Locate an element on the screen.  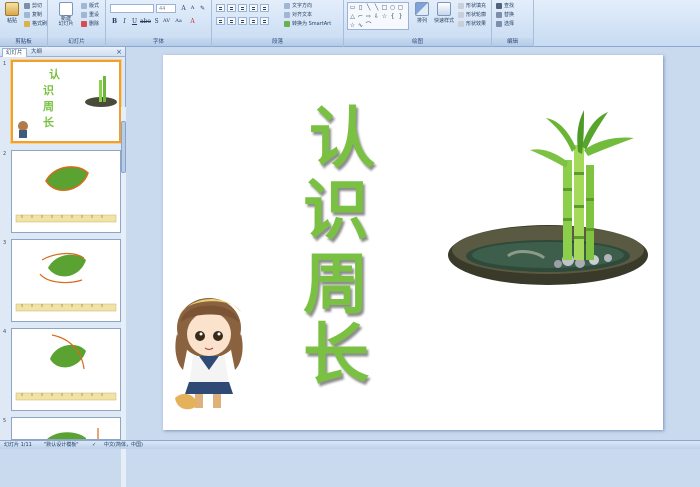
align-left-icon is located at coordinates (220, 21).